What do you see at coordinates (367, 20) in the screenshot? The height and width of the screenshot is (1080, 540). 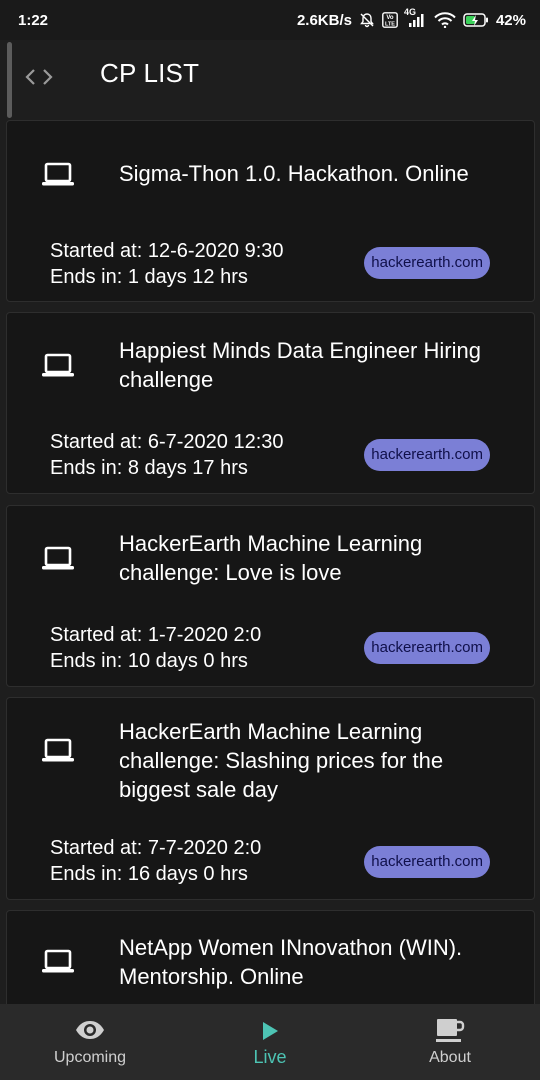 I see `mute-bell-icon` at bounding box center [367, 20].